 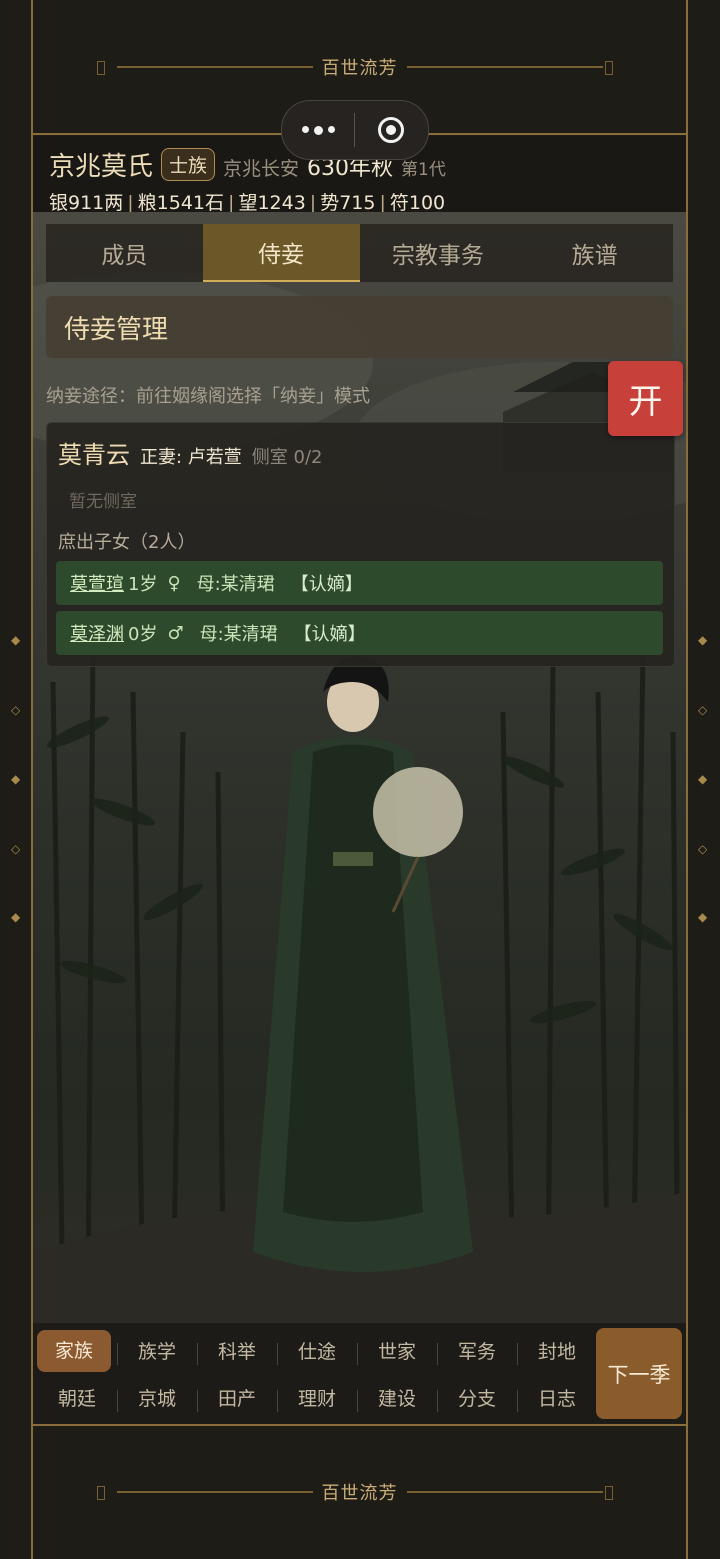 I want to click on nav-court: 朝廷, so click(x=77, y=1397).